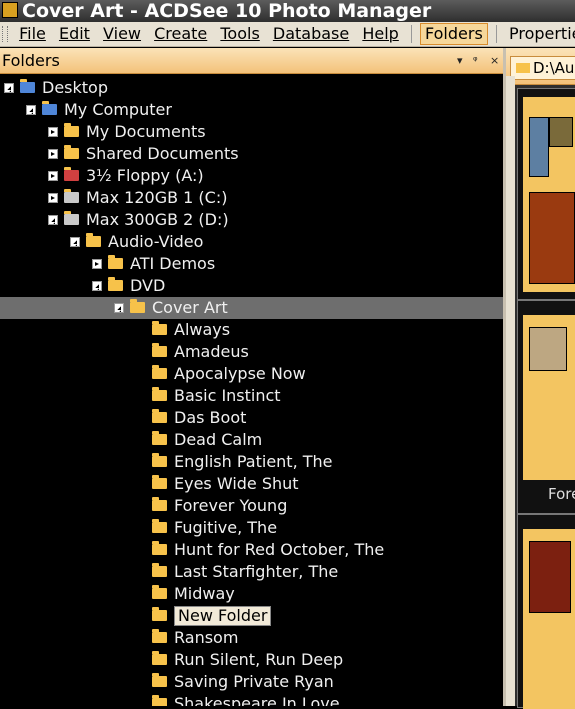 Image resolution: width=575 pixels, height=709 pixels. I want to click on tree-node-label: Basic Instinct, so click(227, 395).